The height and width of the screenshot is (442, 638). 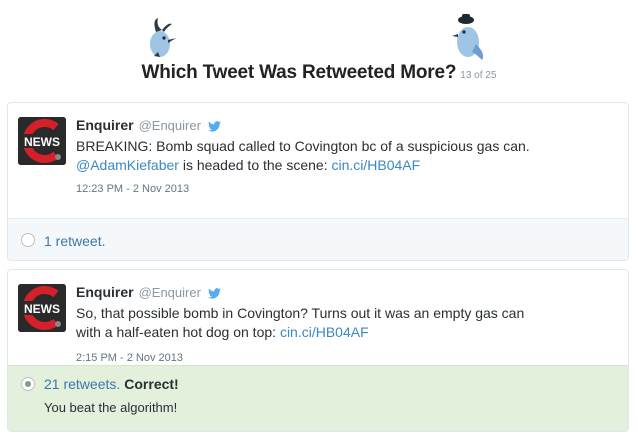 What do you see at coordinates (151, 384) in the screenshot?
I see `result-label: Correct!` at bounding box center [151, 384].